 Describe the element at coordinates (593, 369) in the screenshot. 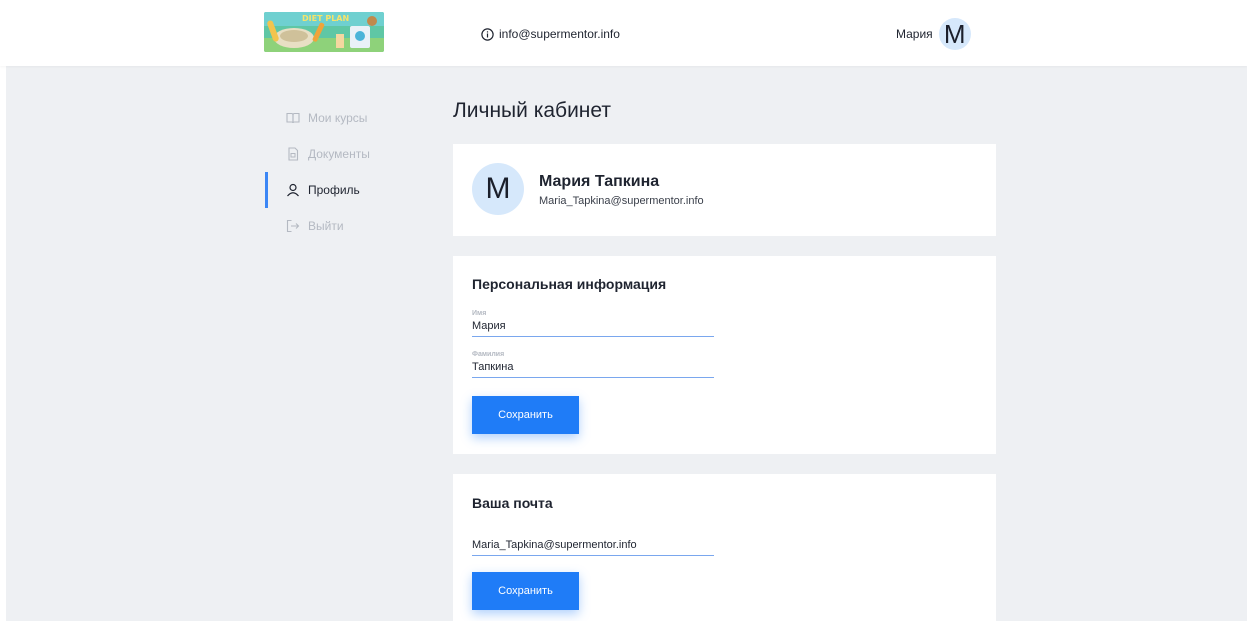

I see `last-name-field` at that location.